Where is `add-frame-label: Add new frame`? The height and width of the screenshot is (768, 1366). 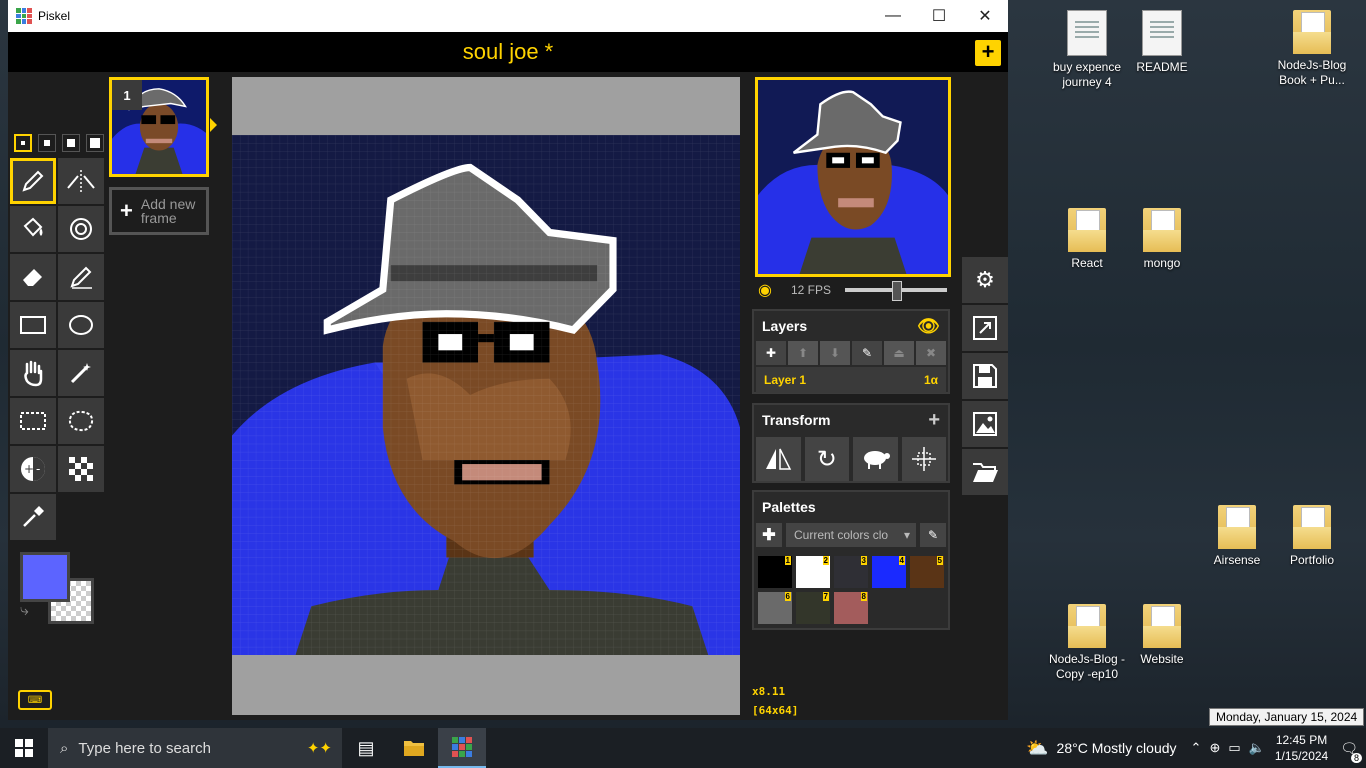
add-frame-label: Add new frame is located at coordinates (168, 211).